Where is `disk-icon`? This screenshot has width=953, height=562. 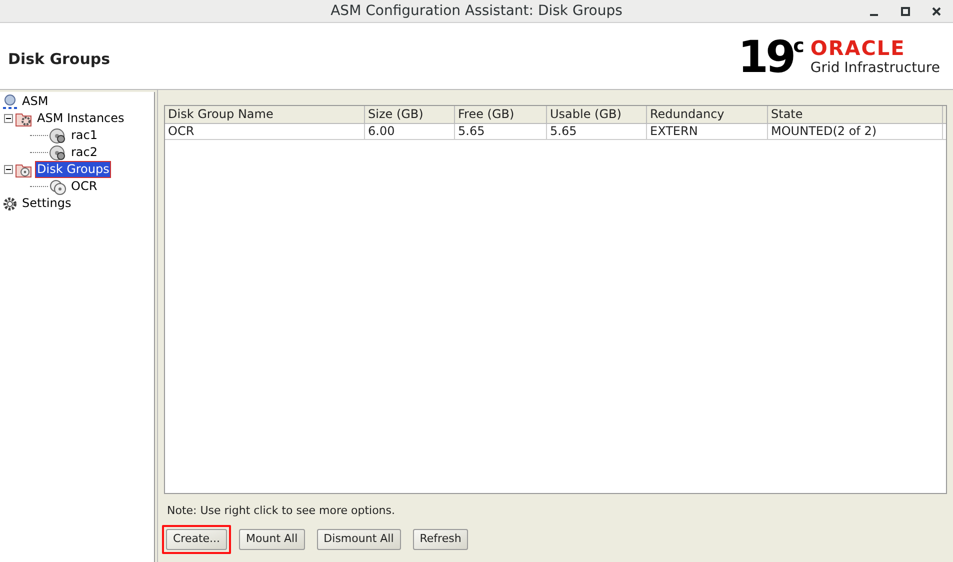
disk-icon is located at coordinates (58, 186).